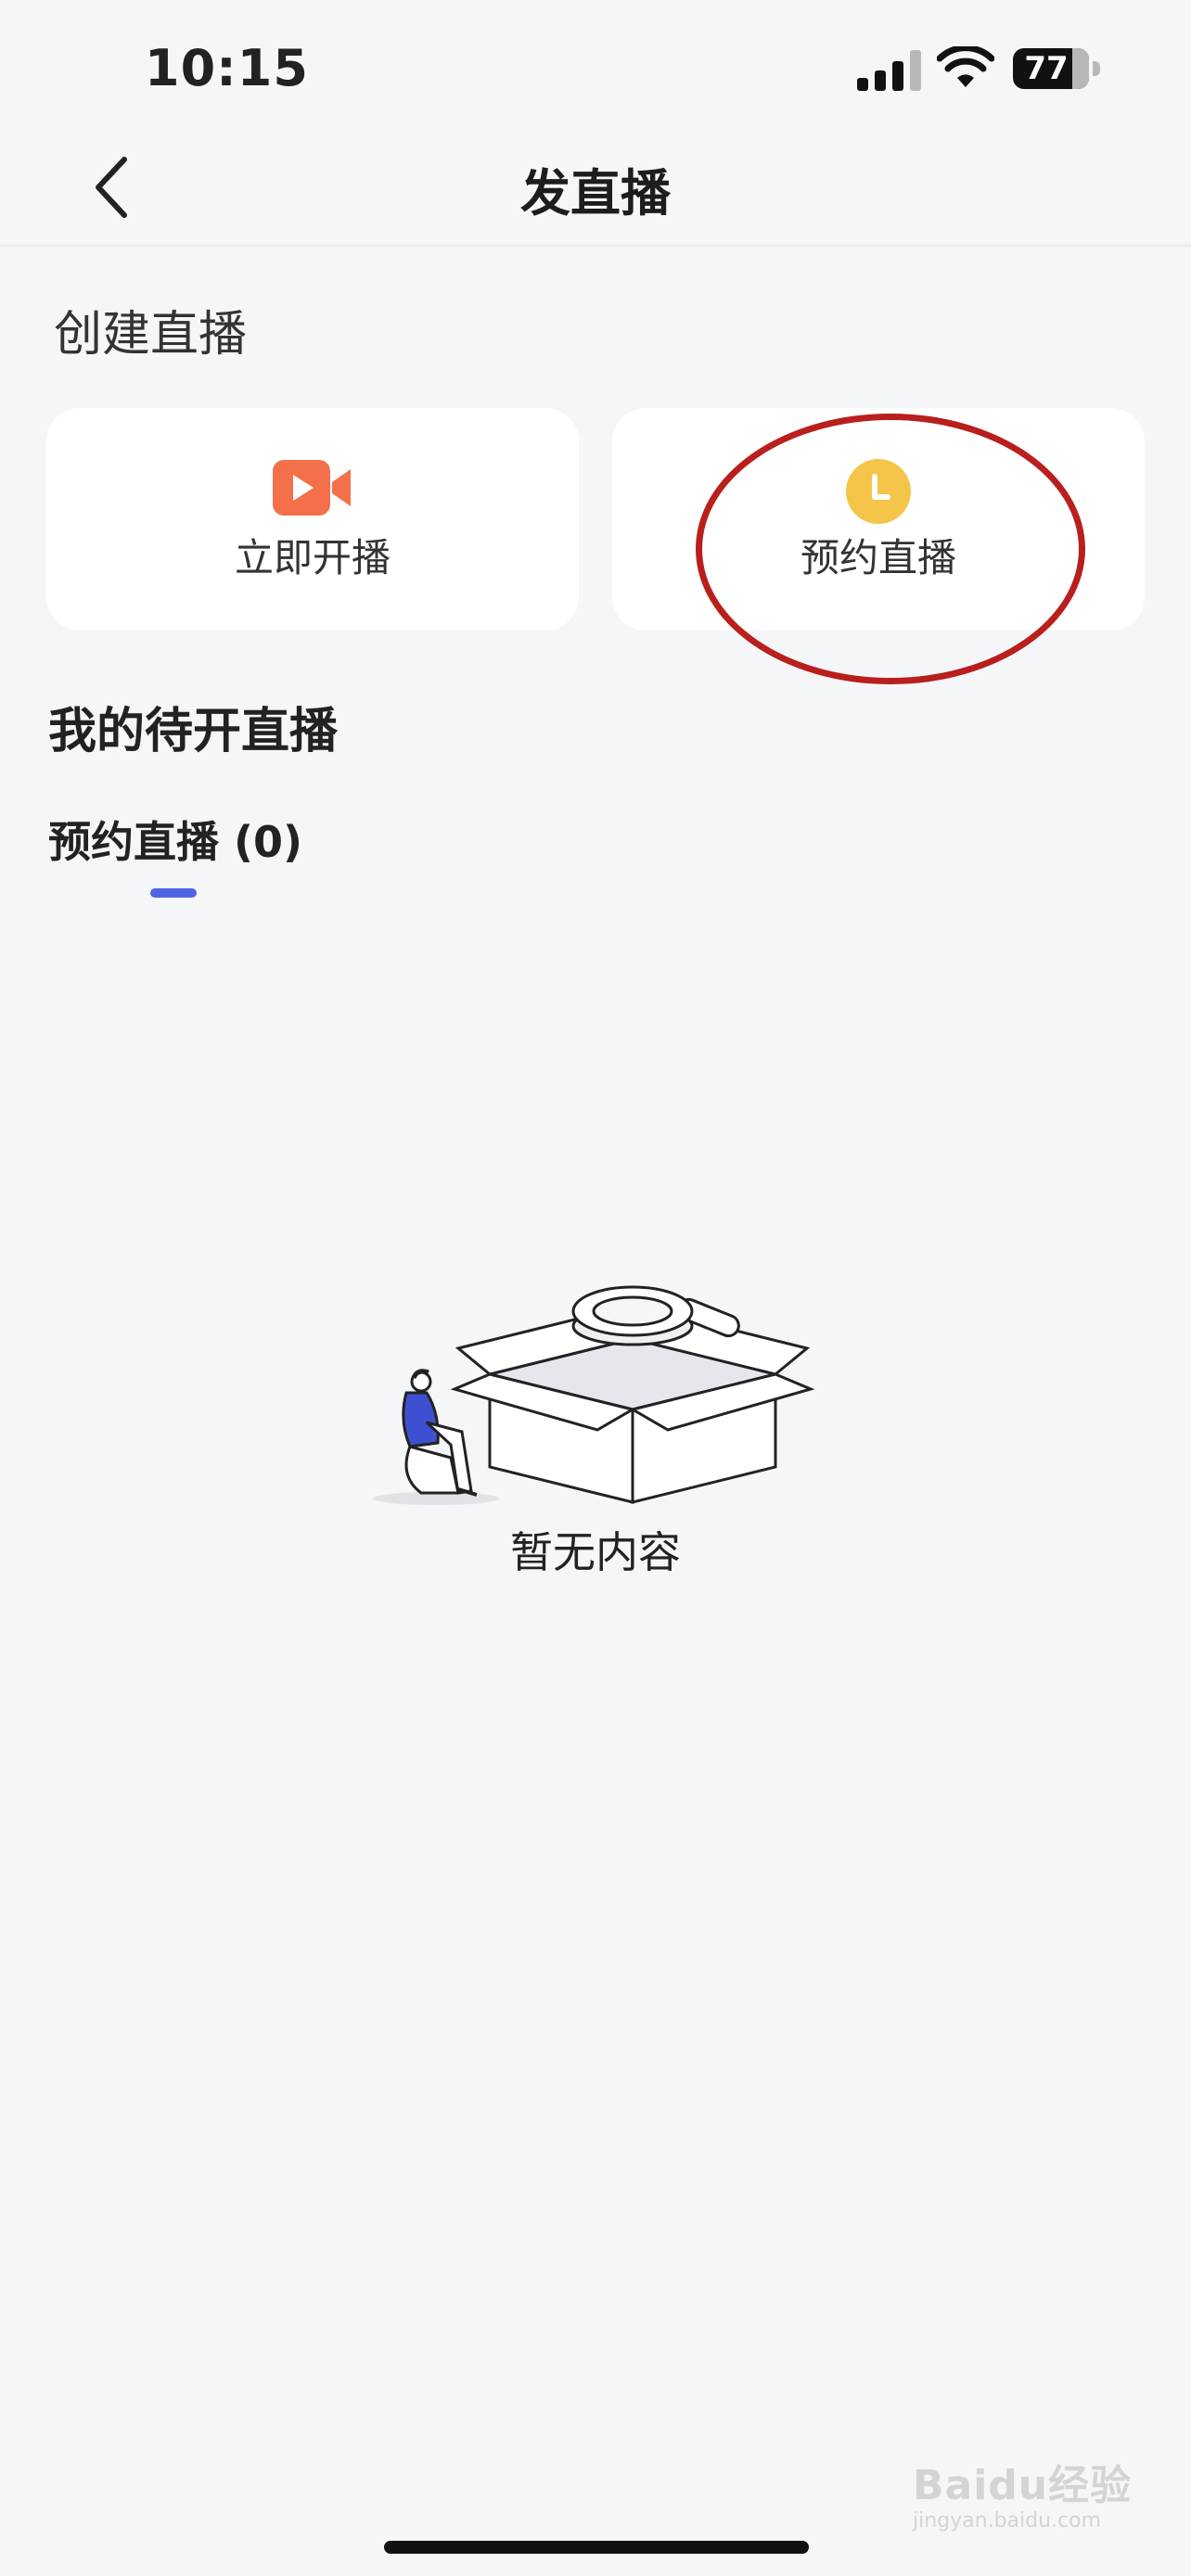 The height and width of the screenshot is (2576, 1191). Describe the element at coordinates (1047, 68) in the screenshot. I see `battery-percent: 77` at that location.